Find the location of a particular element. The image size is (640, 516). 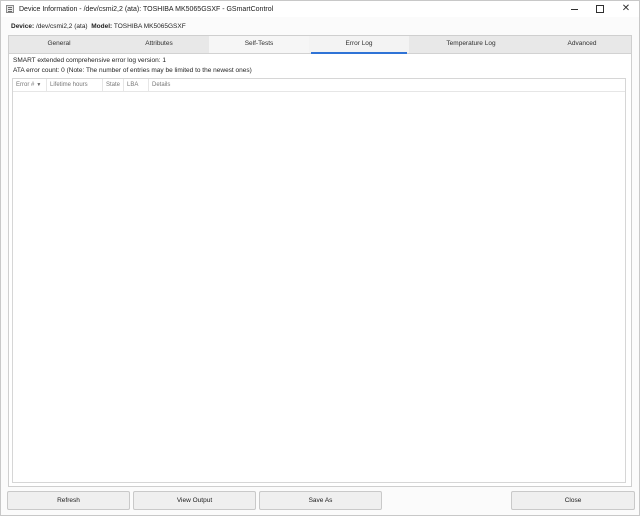

tab-general: General is located at coordinates (59, 44).